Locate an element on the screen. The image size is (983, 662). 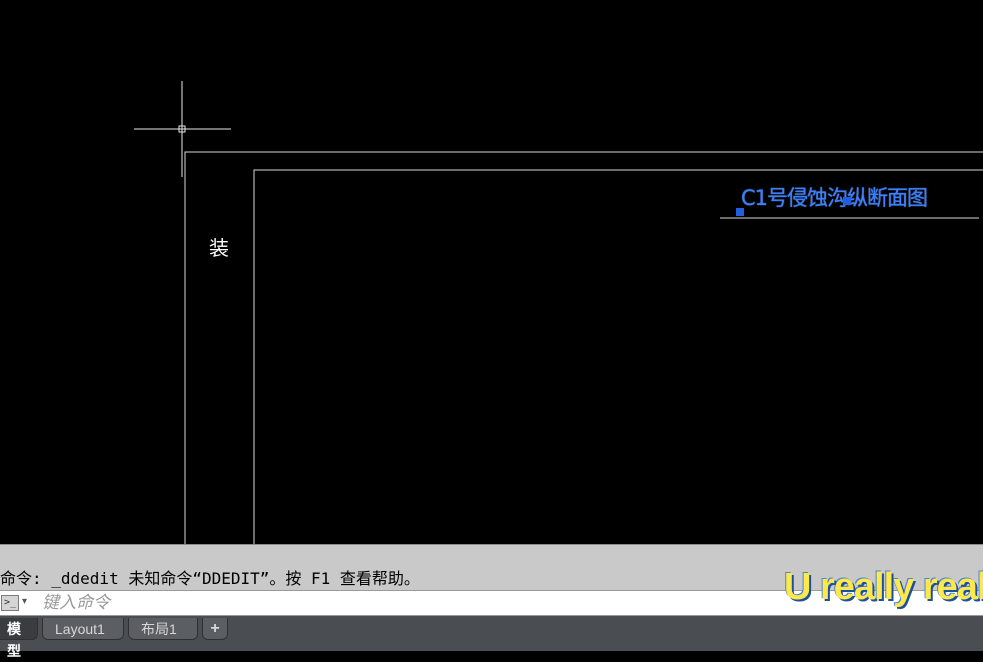
tab-model: 模型 is located at coordinates (19, 638).